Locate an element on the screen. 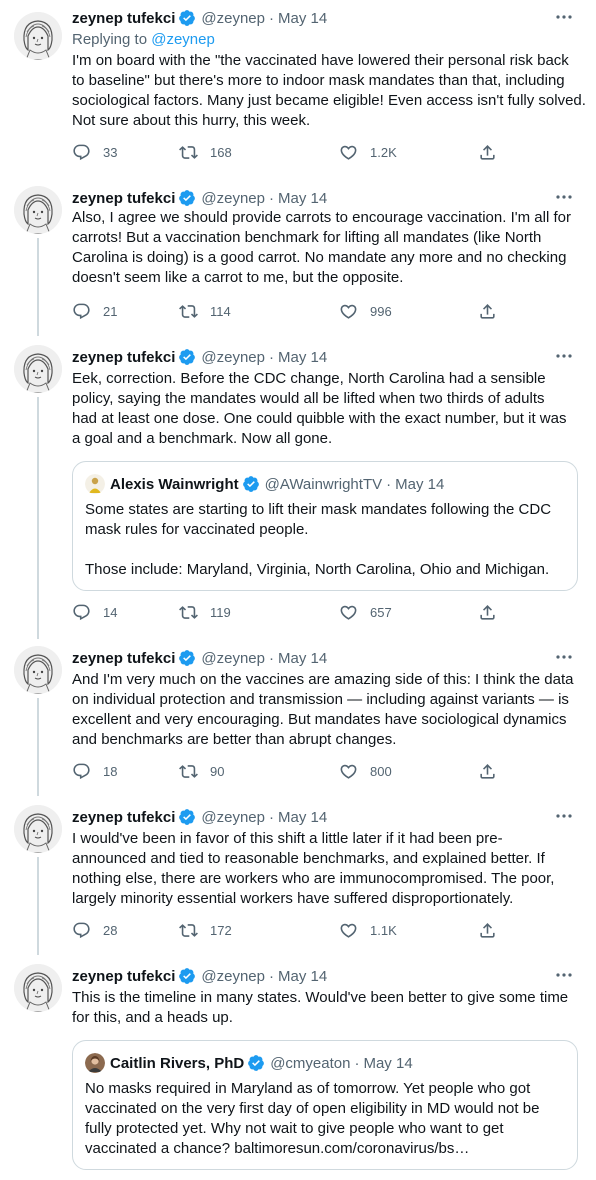 The image size is (596, 1180). quoted-author-handle: @AWainwrightTV is located at coordinates (323, 484).